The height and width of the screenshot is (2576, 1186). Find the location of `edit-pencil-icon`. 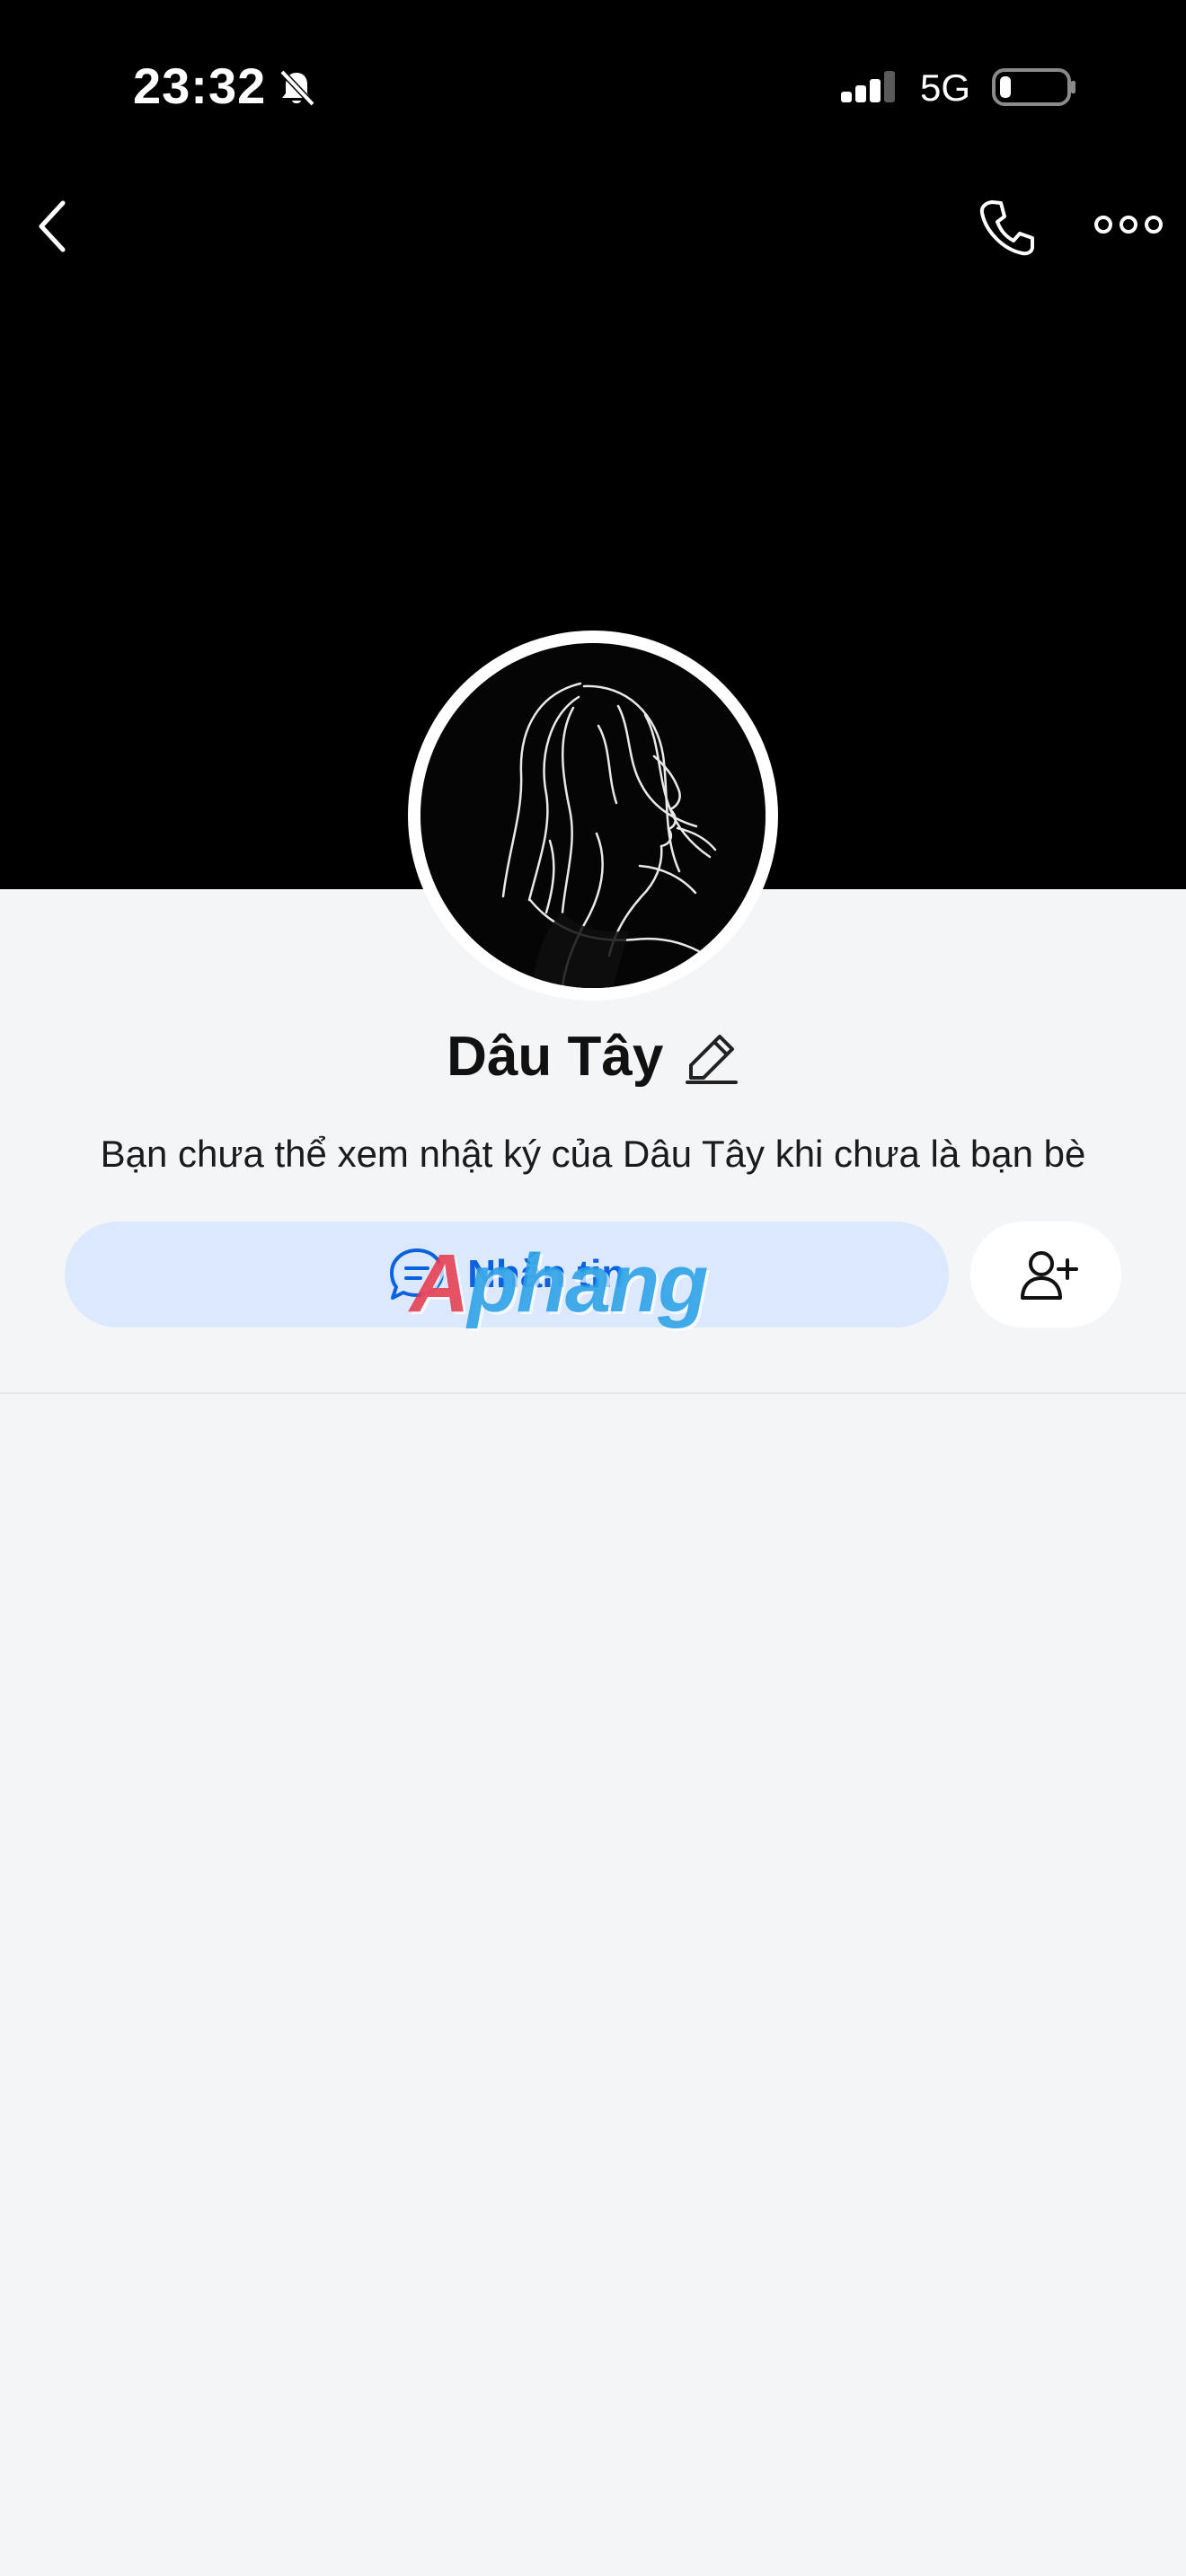

edit-pencil-icon is located at coordinates (711, 1057).